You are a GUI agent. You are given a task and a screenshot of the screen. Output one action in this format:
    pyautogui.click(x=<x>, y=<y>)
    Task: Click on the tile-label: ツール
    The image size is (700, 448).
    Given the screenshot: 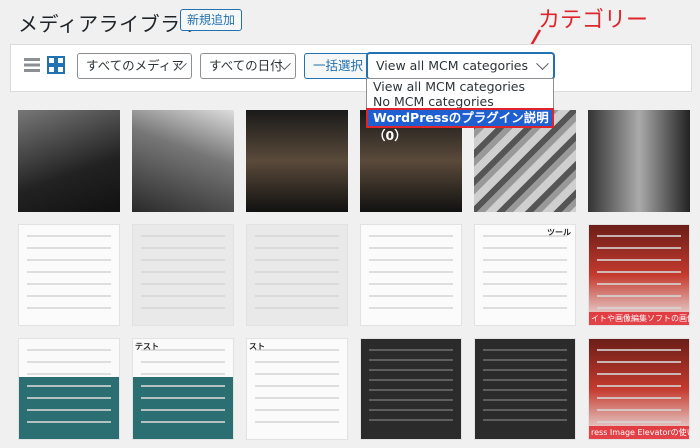 What is the action you would take?
    pyautogui.click(x=559, y=232)
    